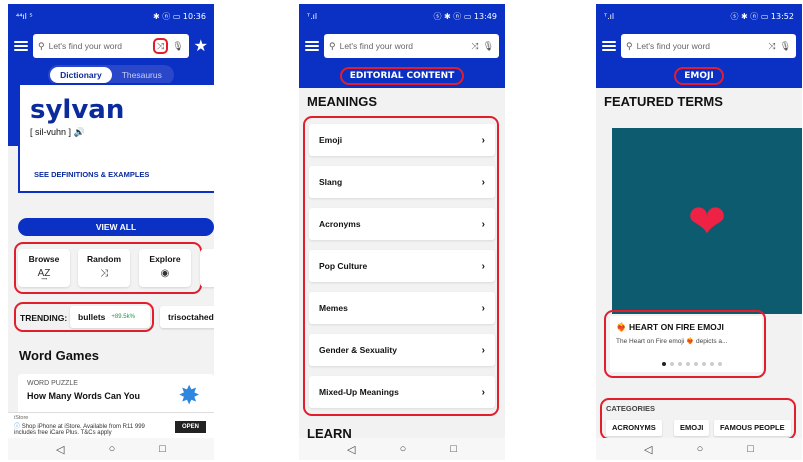 Image resolution: width=803 pixels, height=462 pixels. I want to click on section-header: EDITORIAL CONTENT, so click(402, 76).